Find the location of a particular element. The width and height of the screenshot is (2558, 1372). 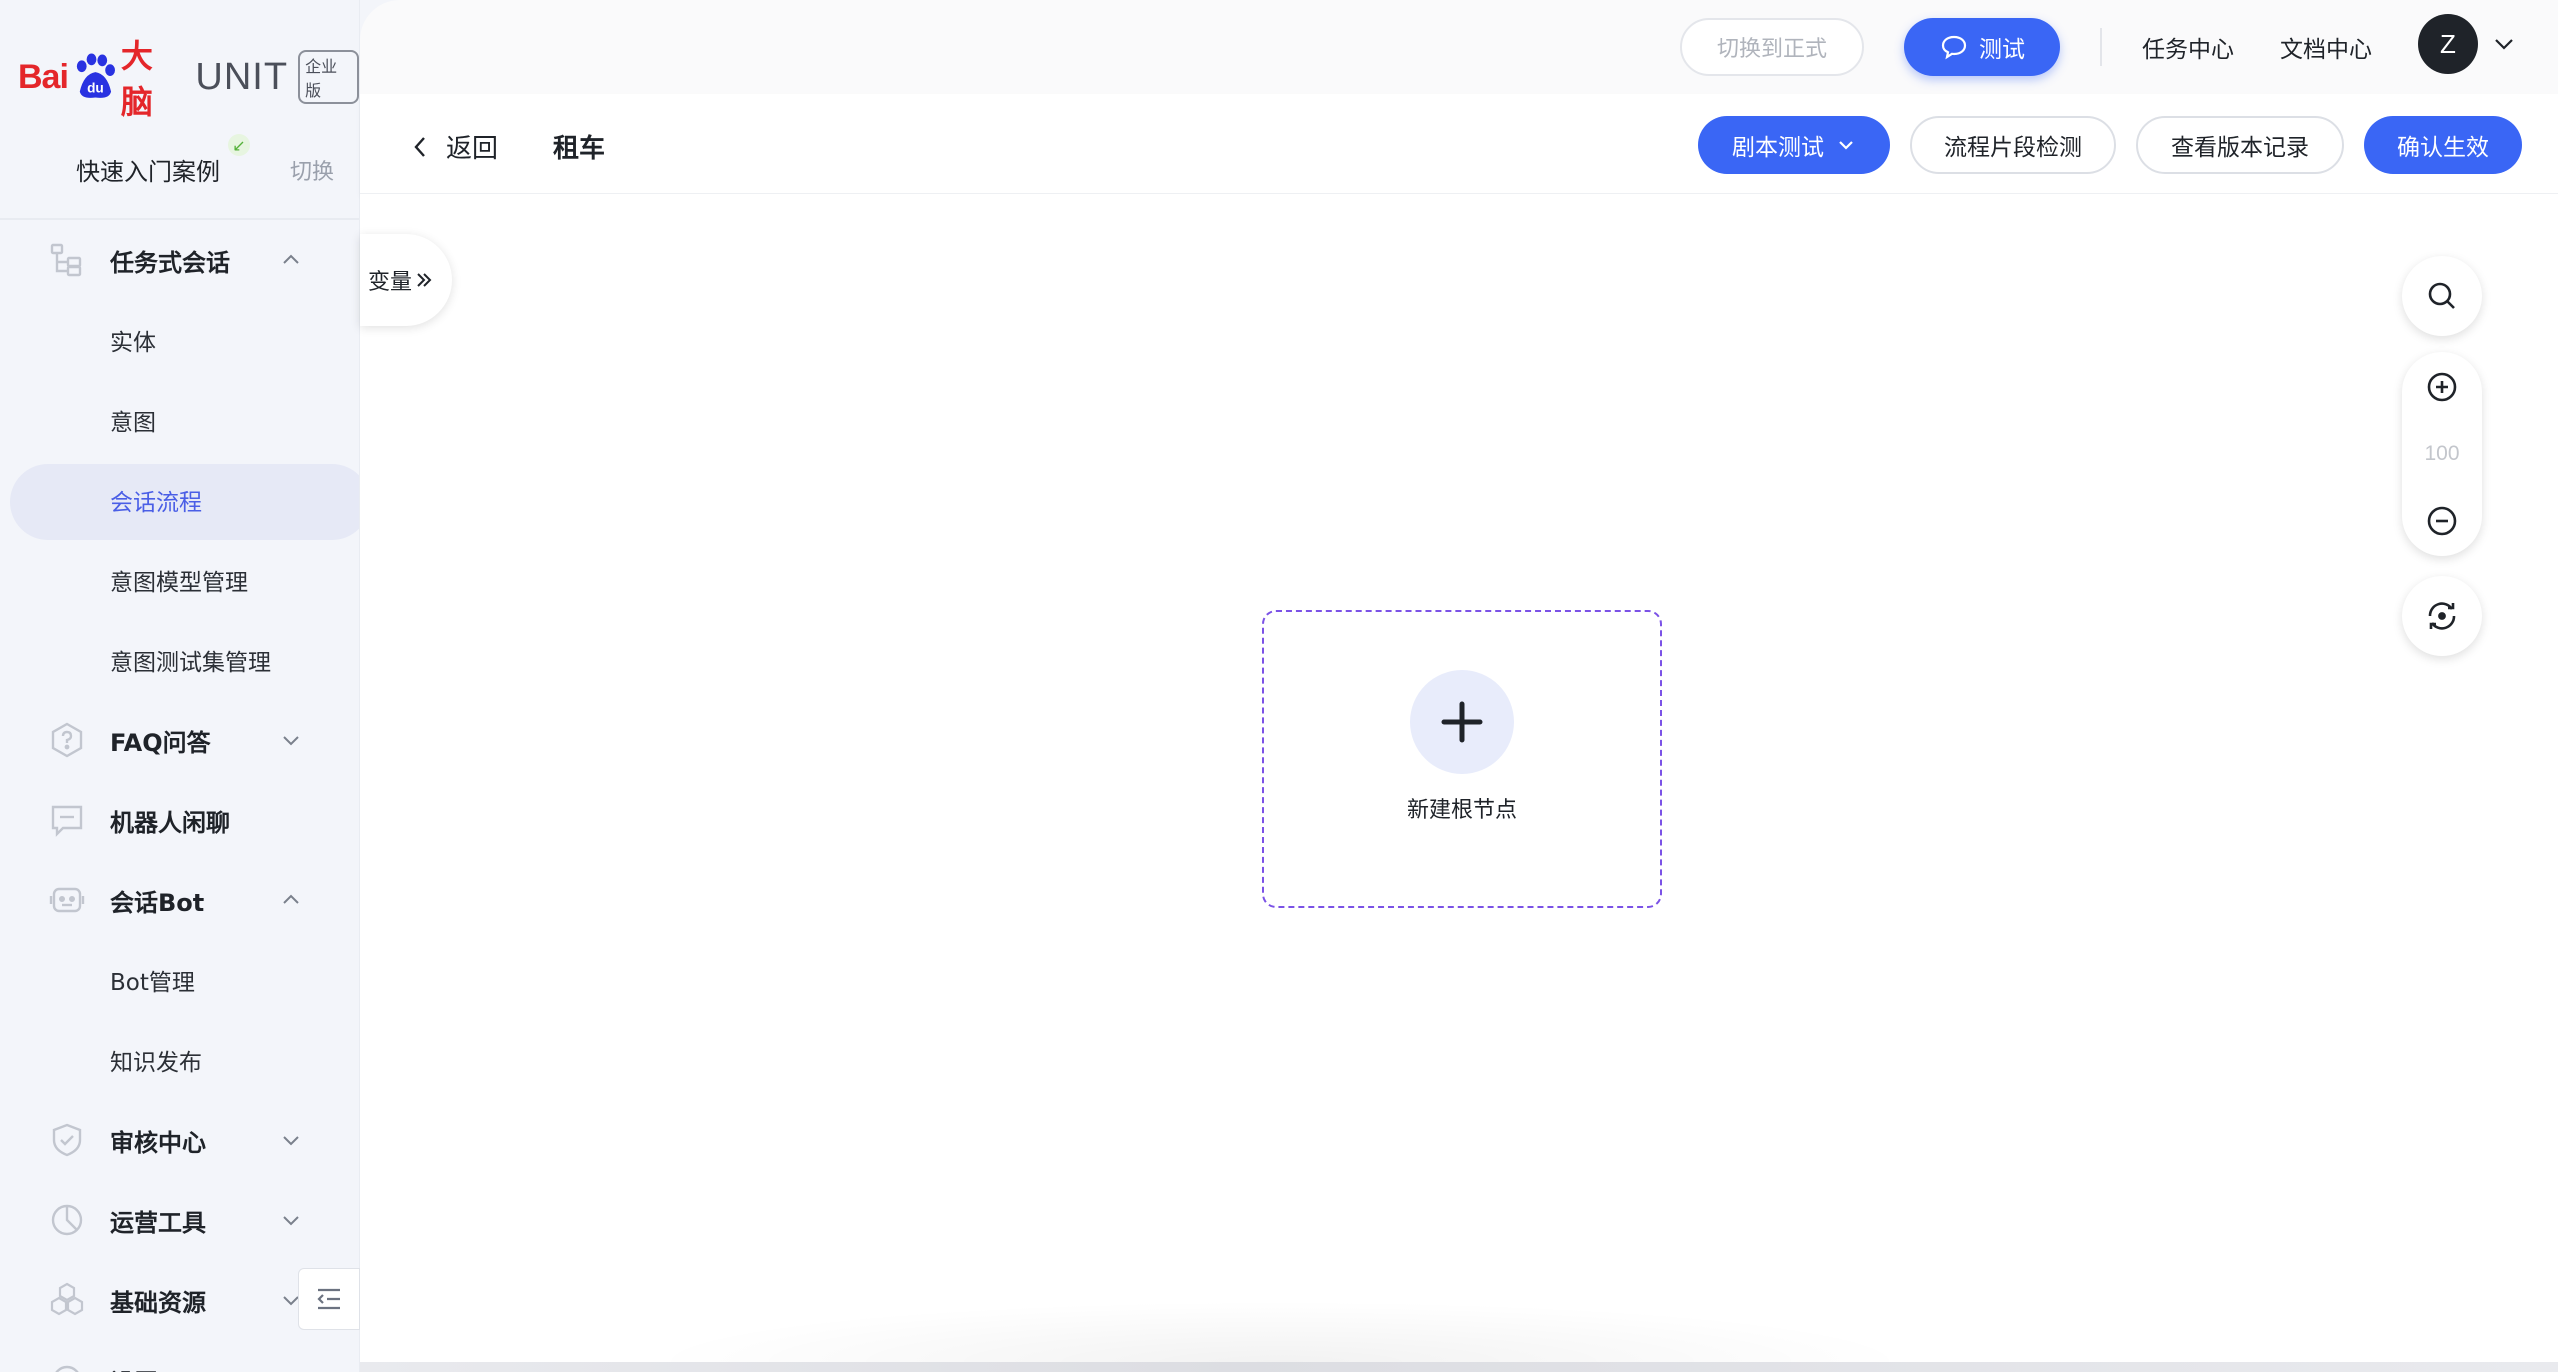

quick-start-badge-icon: ↙ is located at coordinates (239, 145).